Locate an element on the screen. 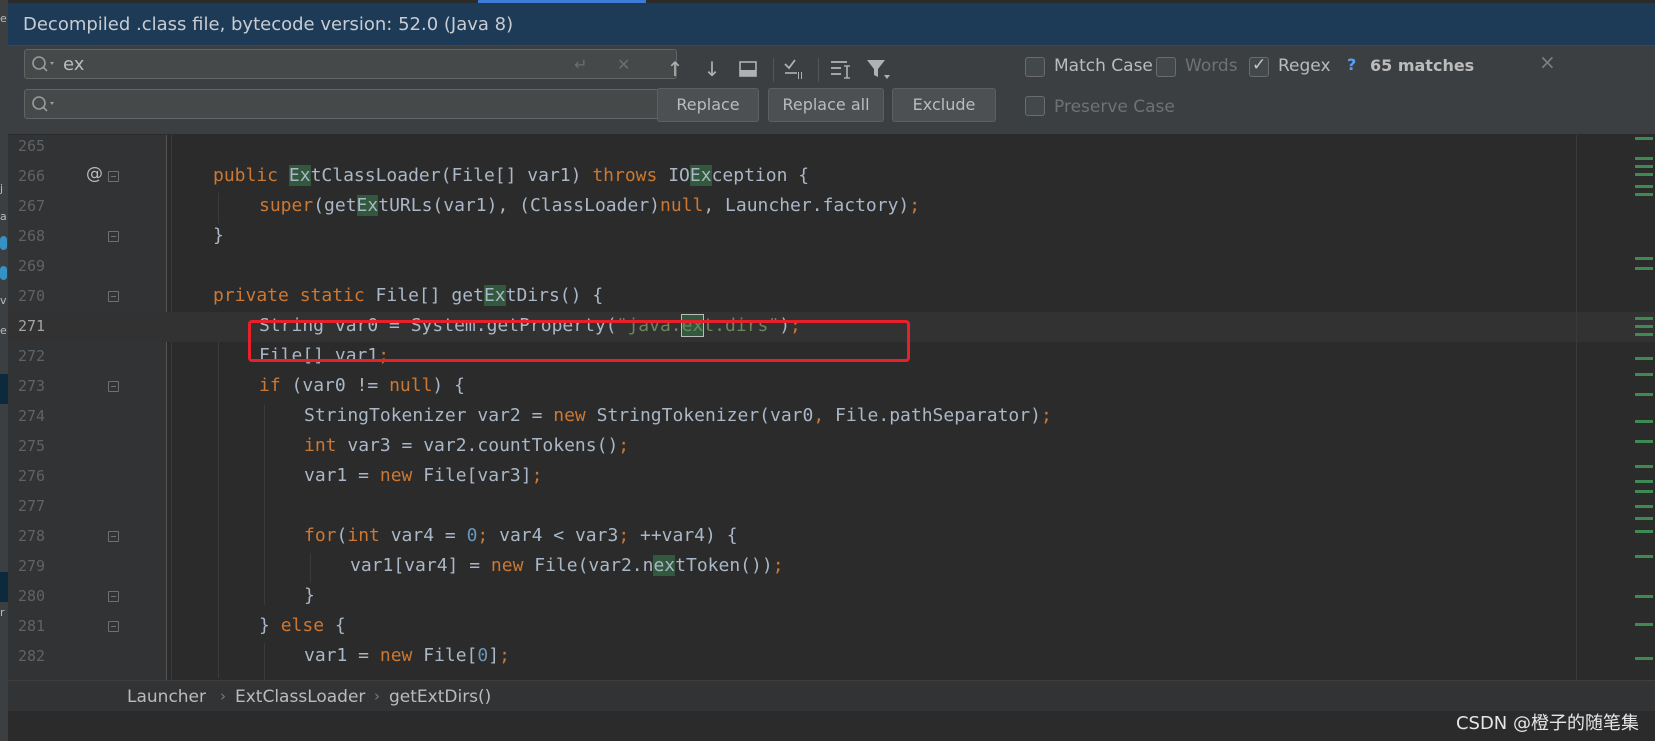 The height and width of the screenshot is (741, 1655). line-number: 280 is located at coordinates (32, 596).